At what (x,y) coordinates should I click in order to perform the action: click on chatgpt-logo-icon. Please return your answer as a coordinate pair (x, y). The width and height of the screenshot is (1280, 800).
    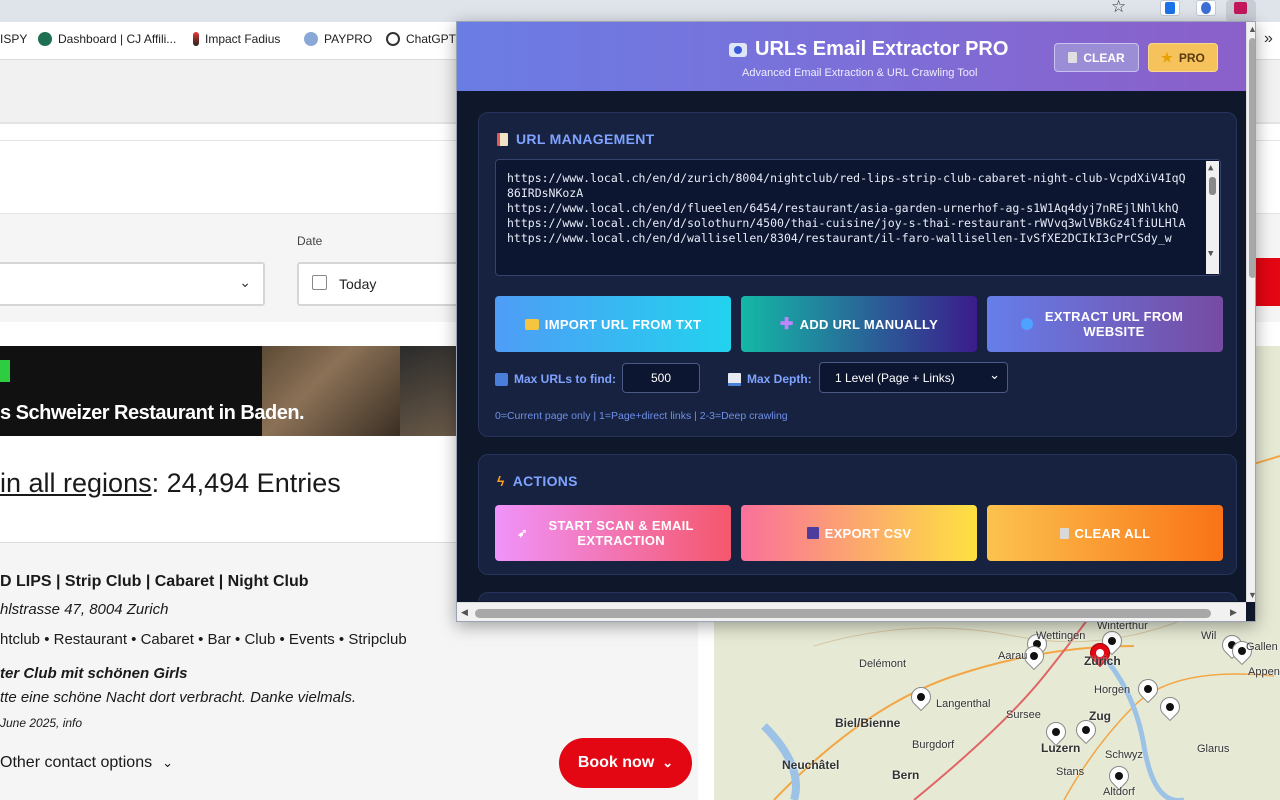
    Looking at the image, I should click on (393, 39).